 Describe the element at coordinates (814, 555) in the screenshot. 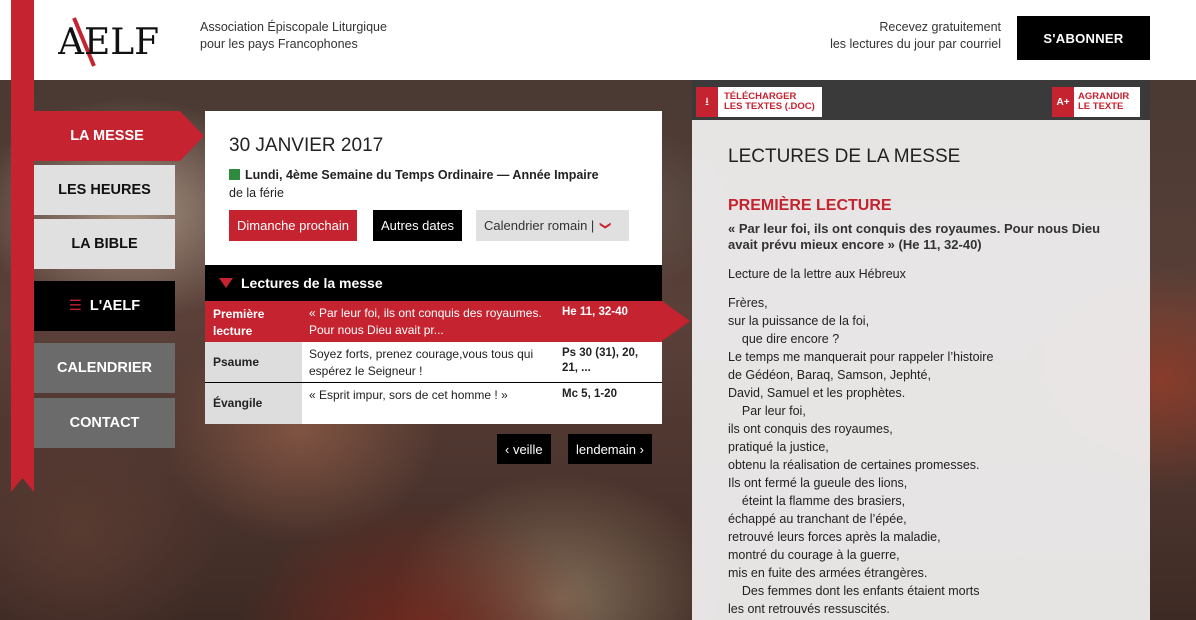

I see `reading-line: montré du courage à la guerre,` at that location.